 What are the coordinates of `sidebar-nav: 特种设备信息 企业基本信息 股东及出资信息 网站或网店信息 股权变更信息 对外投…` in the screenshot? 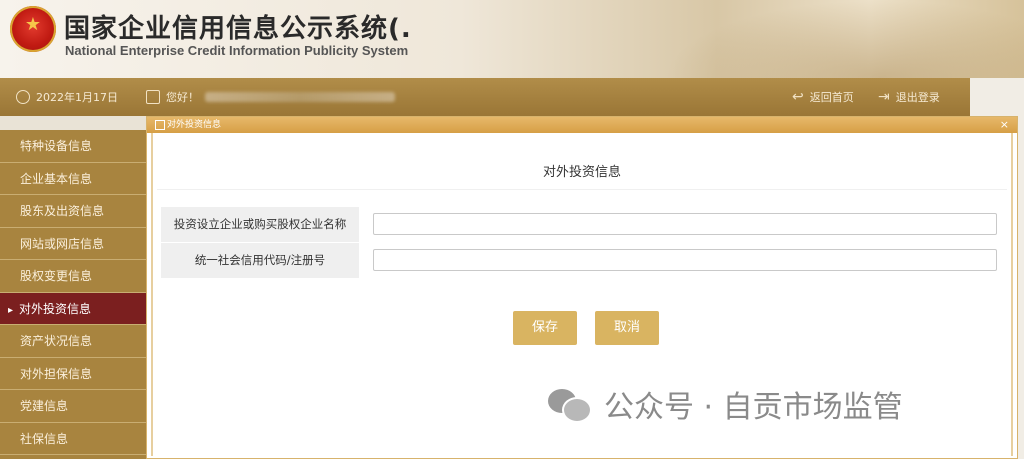 It's located at (73, 294).